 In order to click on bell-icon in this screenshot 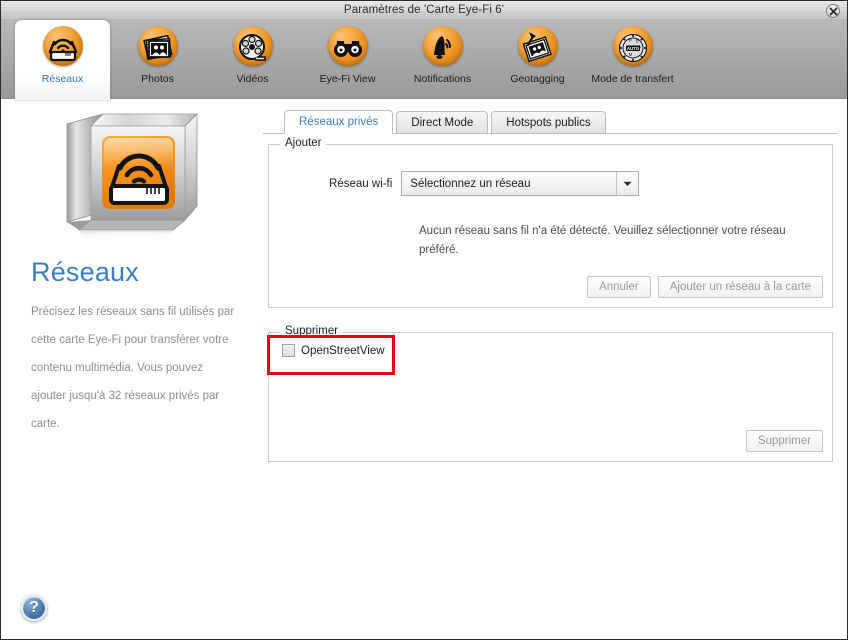, I will do `click(443, 48)`.